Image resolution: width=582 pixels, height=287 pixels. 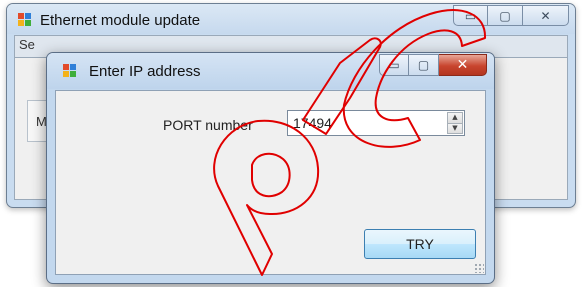 What do you see at coordinates (479, 268) in the screenshot?
I see `resize-grip-icon` at bounding box center [479, 268].